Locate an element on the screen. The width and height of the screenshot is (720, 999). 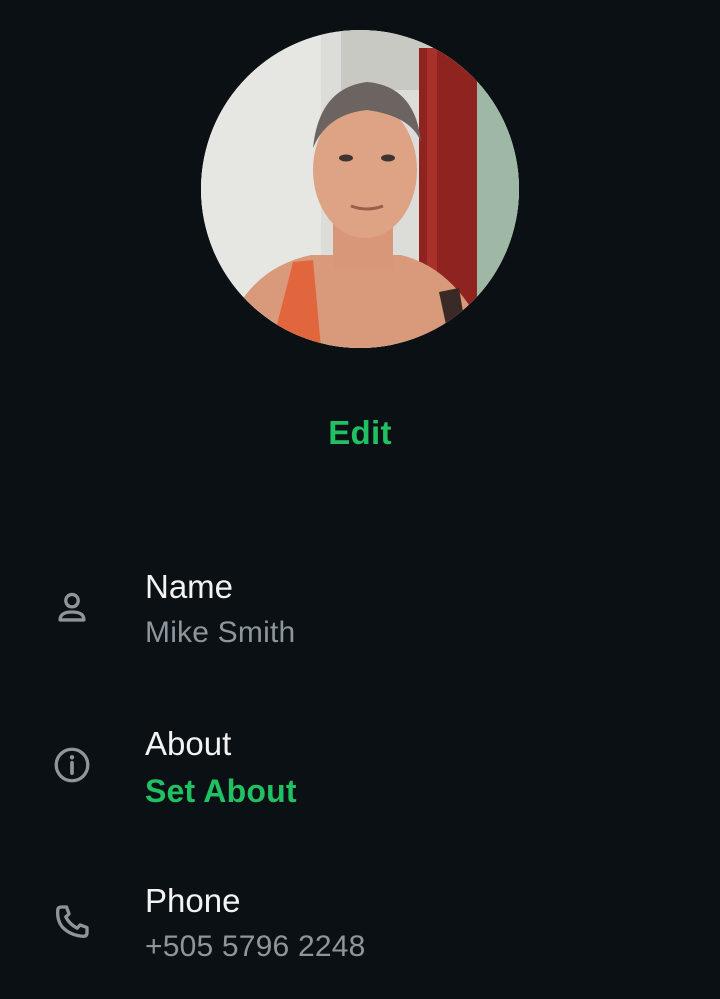
phone-value: +505 5796 2248 is located at coordinates (255, 946).